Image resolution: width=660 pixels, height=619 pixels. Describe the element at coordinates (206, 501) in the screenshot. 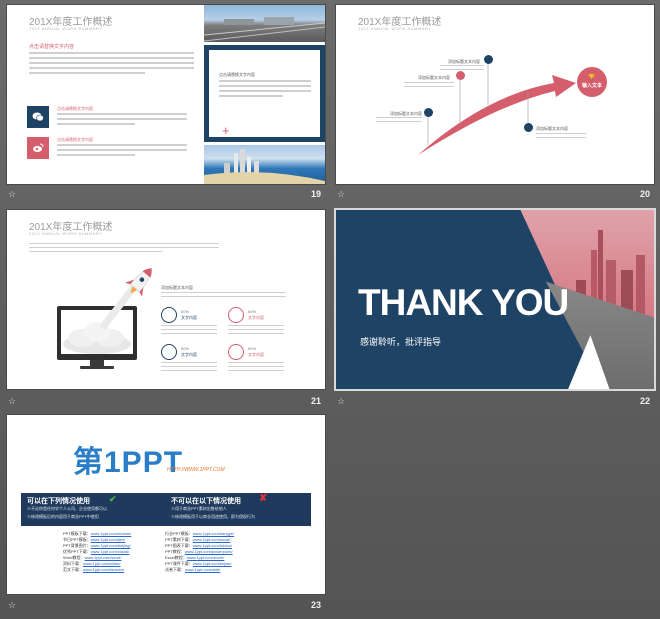

I see `cannot-use-title: 不可以在以下情况使用` at that location.